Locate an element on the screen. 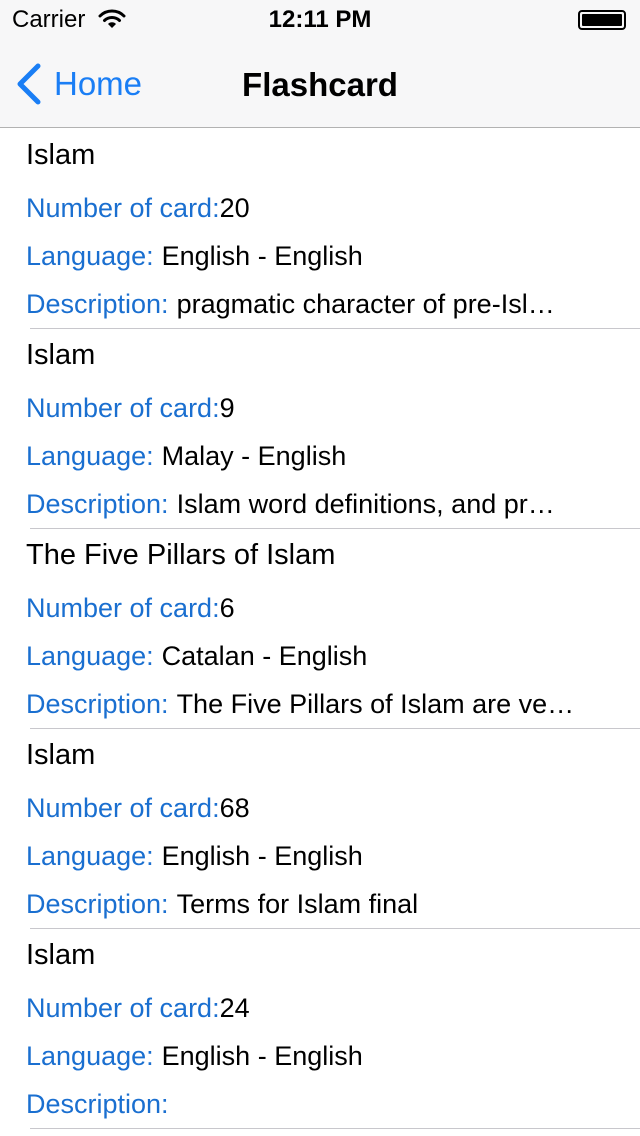 The height and width of the screenshot is (1136, 640). number-of-card-value: 6 is located at coordinates (227, 608).